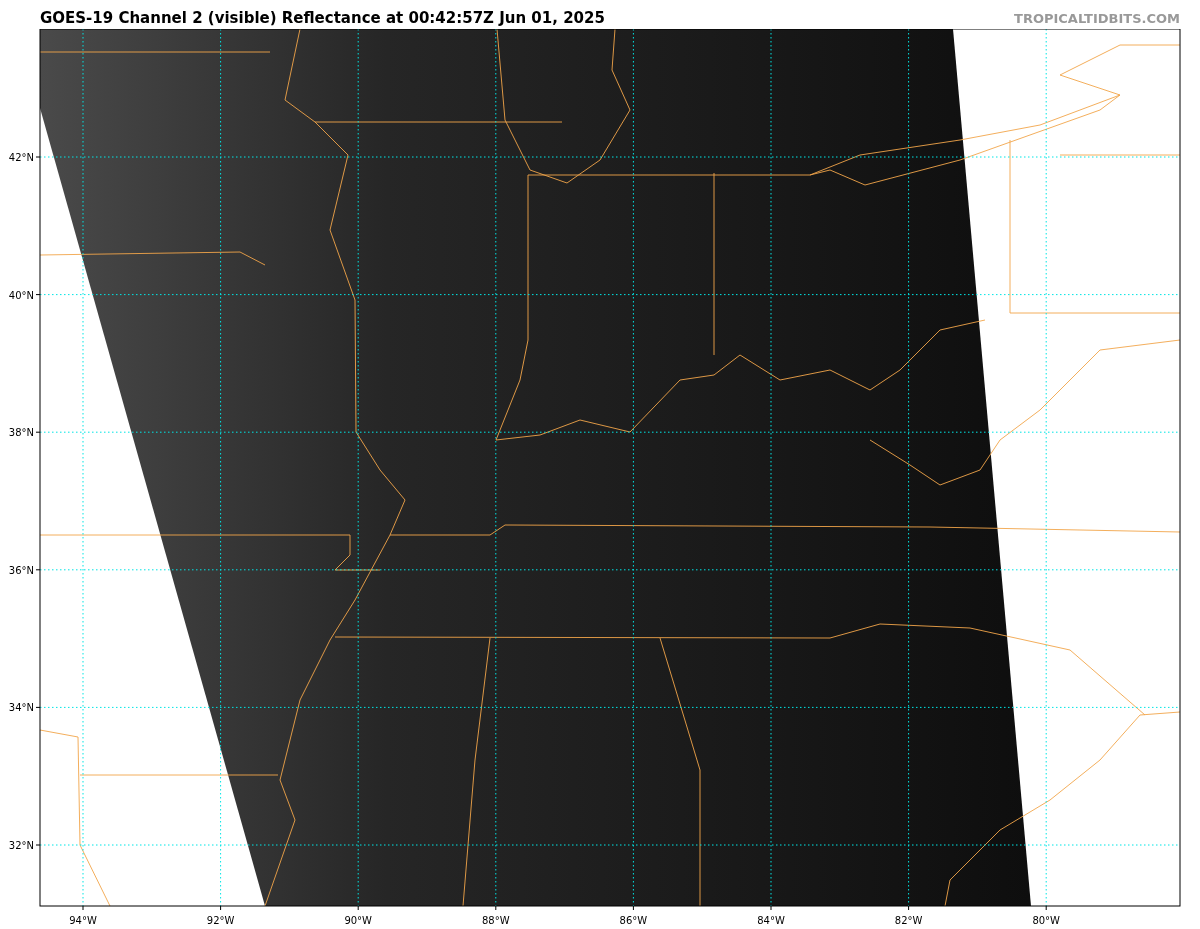 The width and height of the screenshot is (1200, 929). I want to click on longitude-label: 92°W, so click(220, 920).